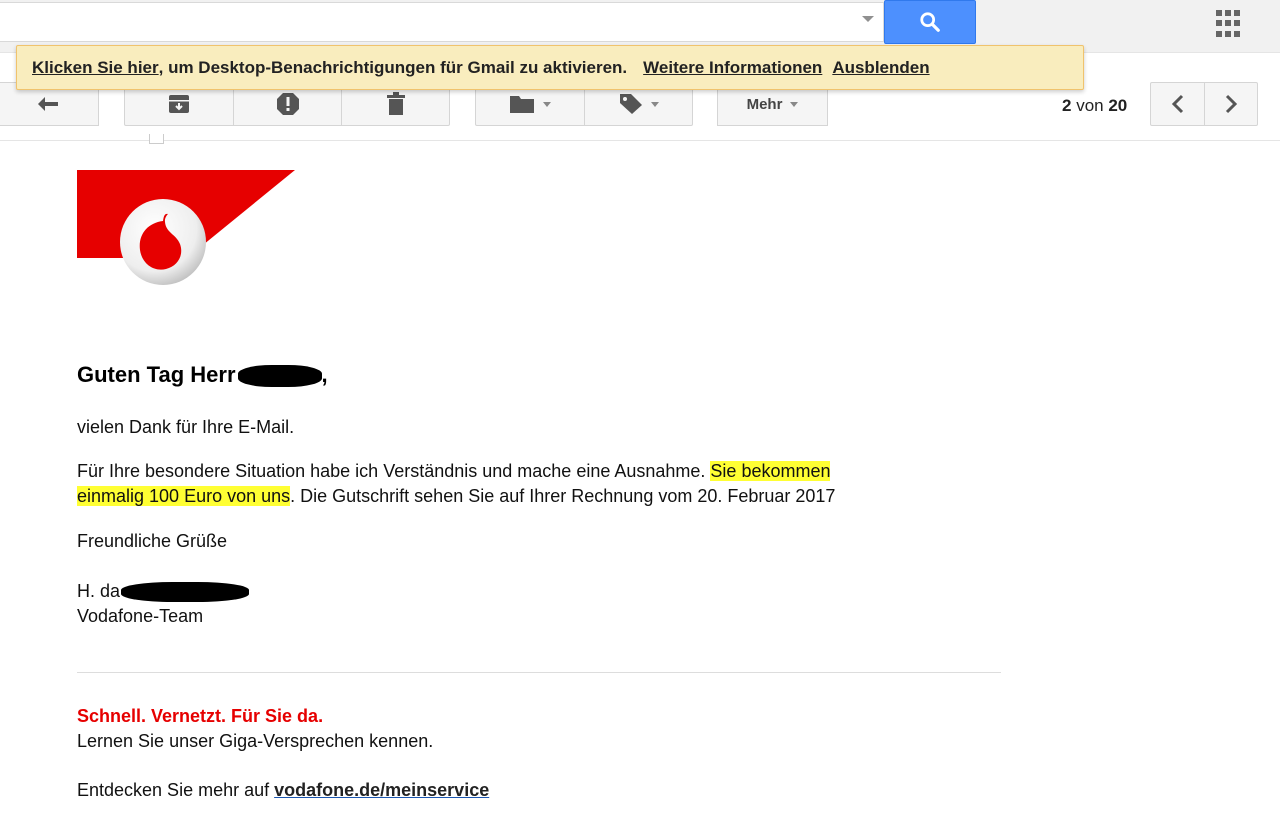  What do you see at coordinates (442, 22) in the screenshot?
I see `search-input` at bounding box center [442, 22].